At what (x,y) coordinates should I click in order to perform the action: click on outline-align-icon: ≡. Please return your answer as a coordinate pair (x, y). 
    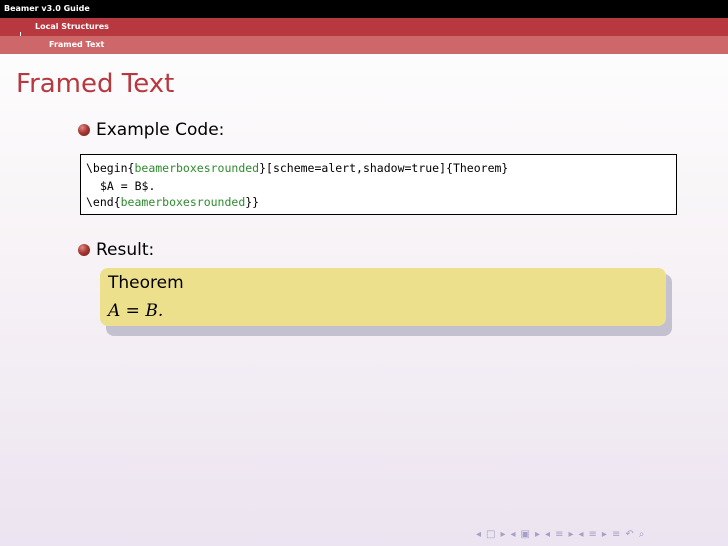
    Looking at the image, I should click on (616, 534).